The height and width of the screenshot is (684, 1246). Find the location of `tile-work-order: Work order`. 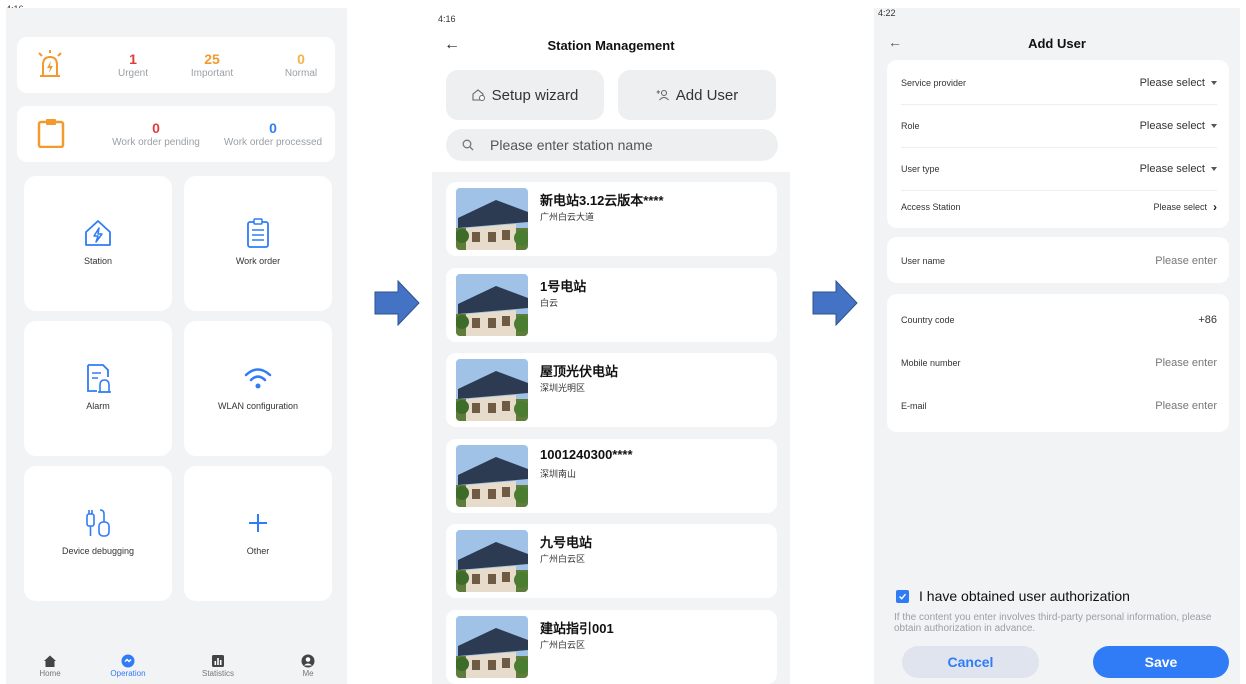

tile-work-order: Work order is located at coordinates (258, 243).